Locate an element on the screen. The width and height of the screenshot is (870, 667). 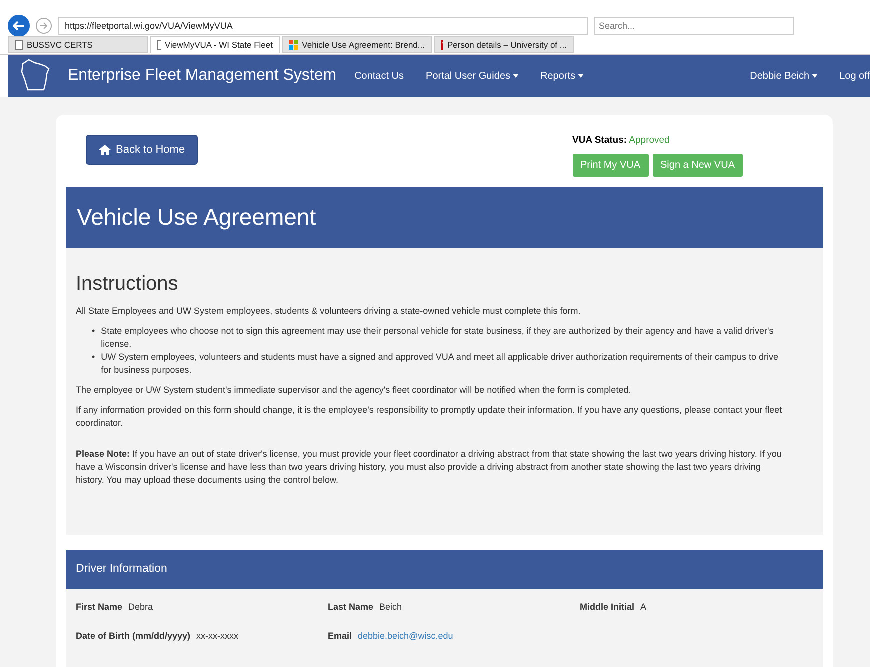
back-button is located at coordinates (19, 26).